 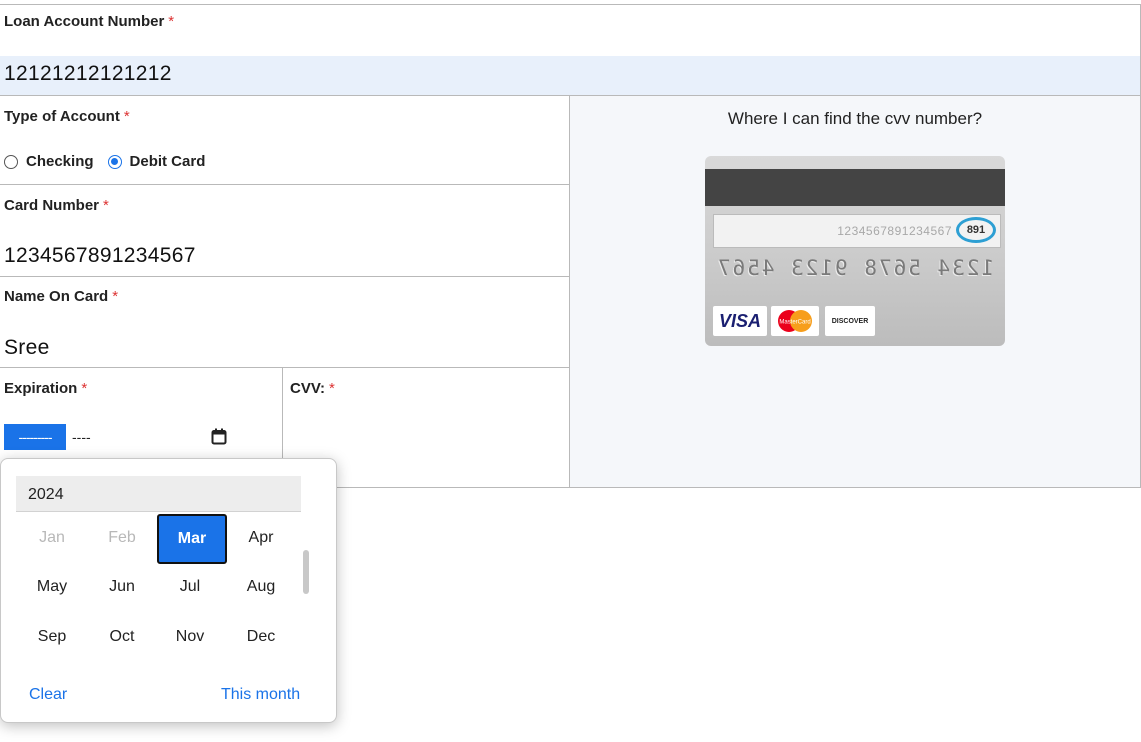 What do you see at coordinates (122, 537) in the screenshot?
I see `month-feb: Feb` at bounding box center [122, 537].